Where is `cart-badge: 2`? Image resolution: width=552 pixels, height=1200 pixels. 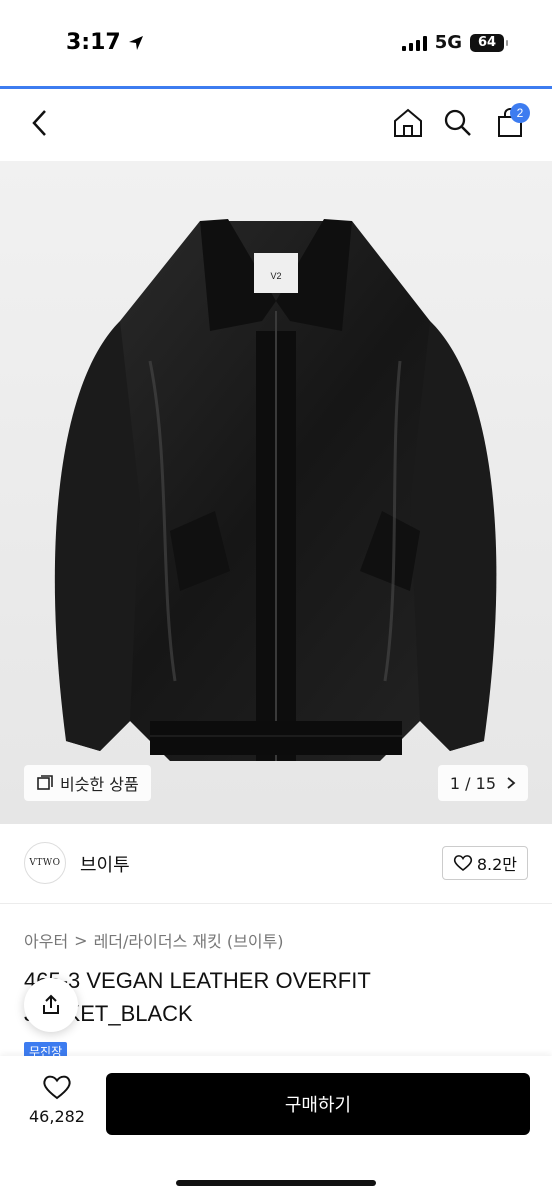
cart-badge: 2 is located at coordinates (520, 113).